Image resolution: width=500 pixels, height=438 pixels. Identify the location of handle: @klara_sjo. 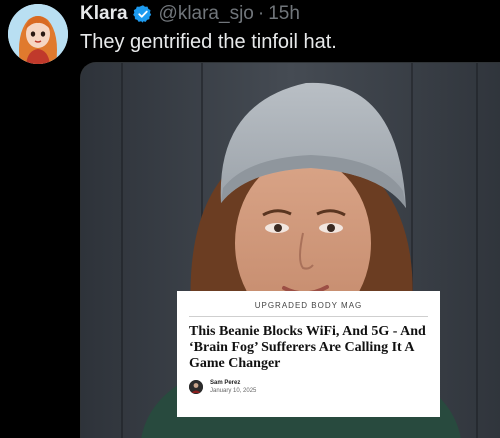
(206, 14).